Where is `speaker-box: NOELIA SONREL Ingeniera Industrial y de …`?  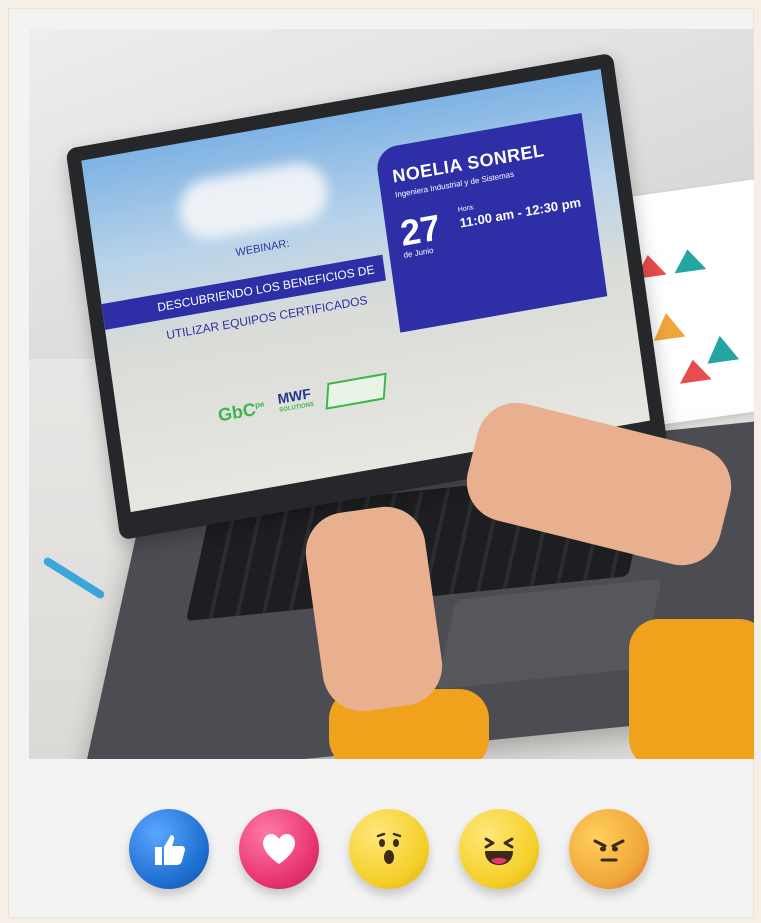
speaker-box: NOELIA SONREL Ingeniera Industrial y de … is located at coordinates (491, 222).